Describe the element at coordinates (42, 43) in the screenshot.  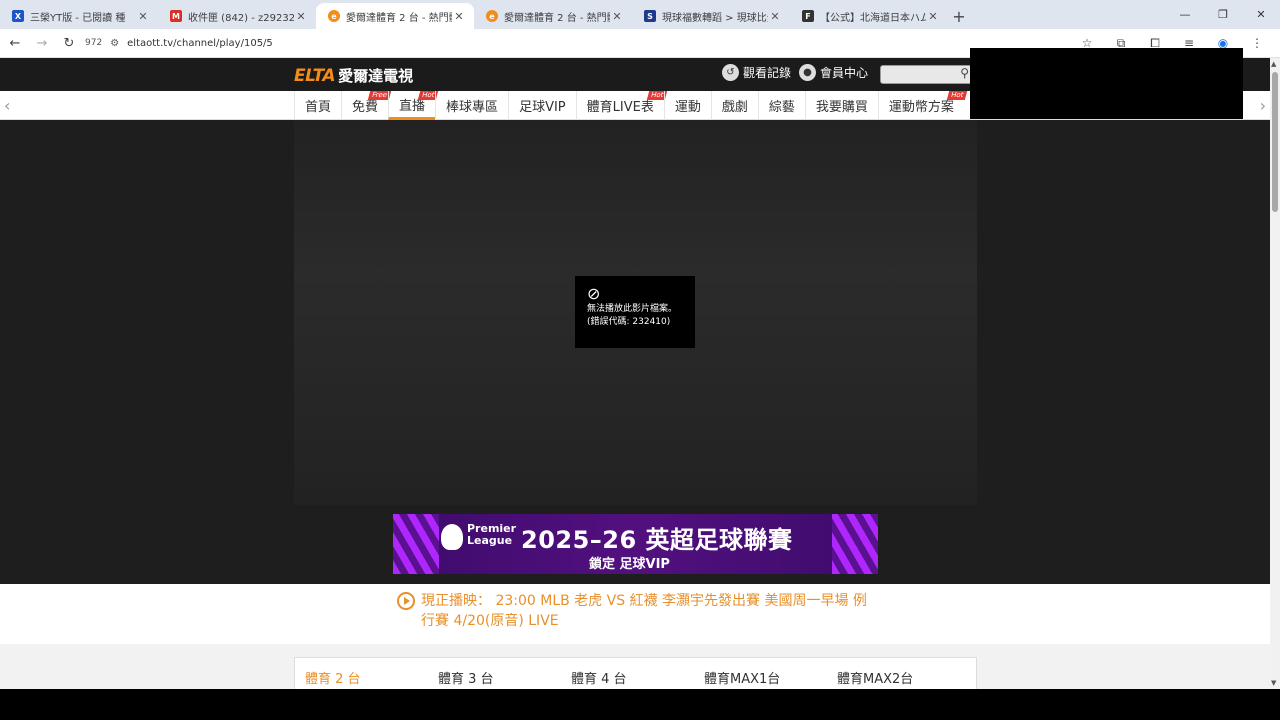
I see `forward-icon: →` at that location.